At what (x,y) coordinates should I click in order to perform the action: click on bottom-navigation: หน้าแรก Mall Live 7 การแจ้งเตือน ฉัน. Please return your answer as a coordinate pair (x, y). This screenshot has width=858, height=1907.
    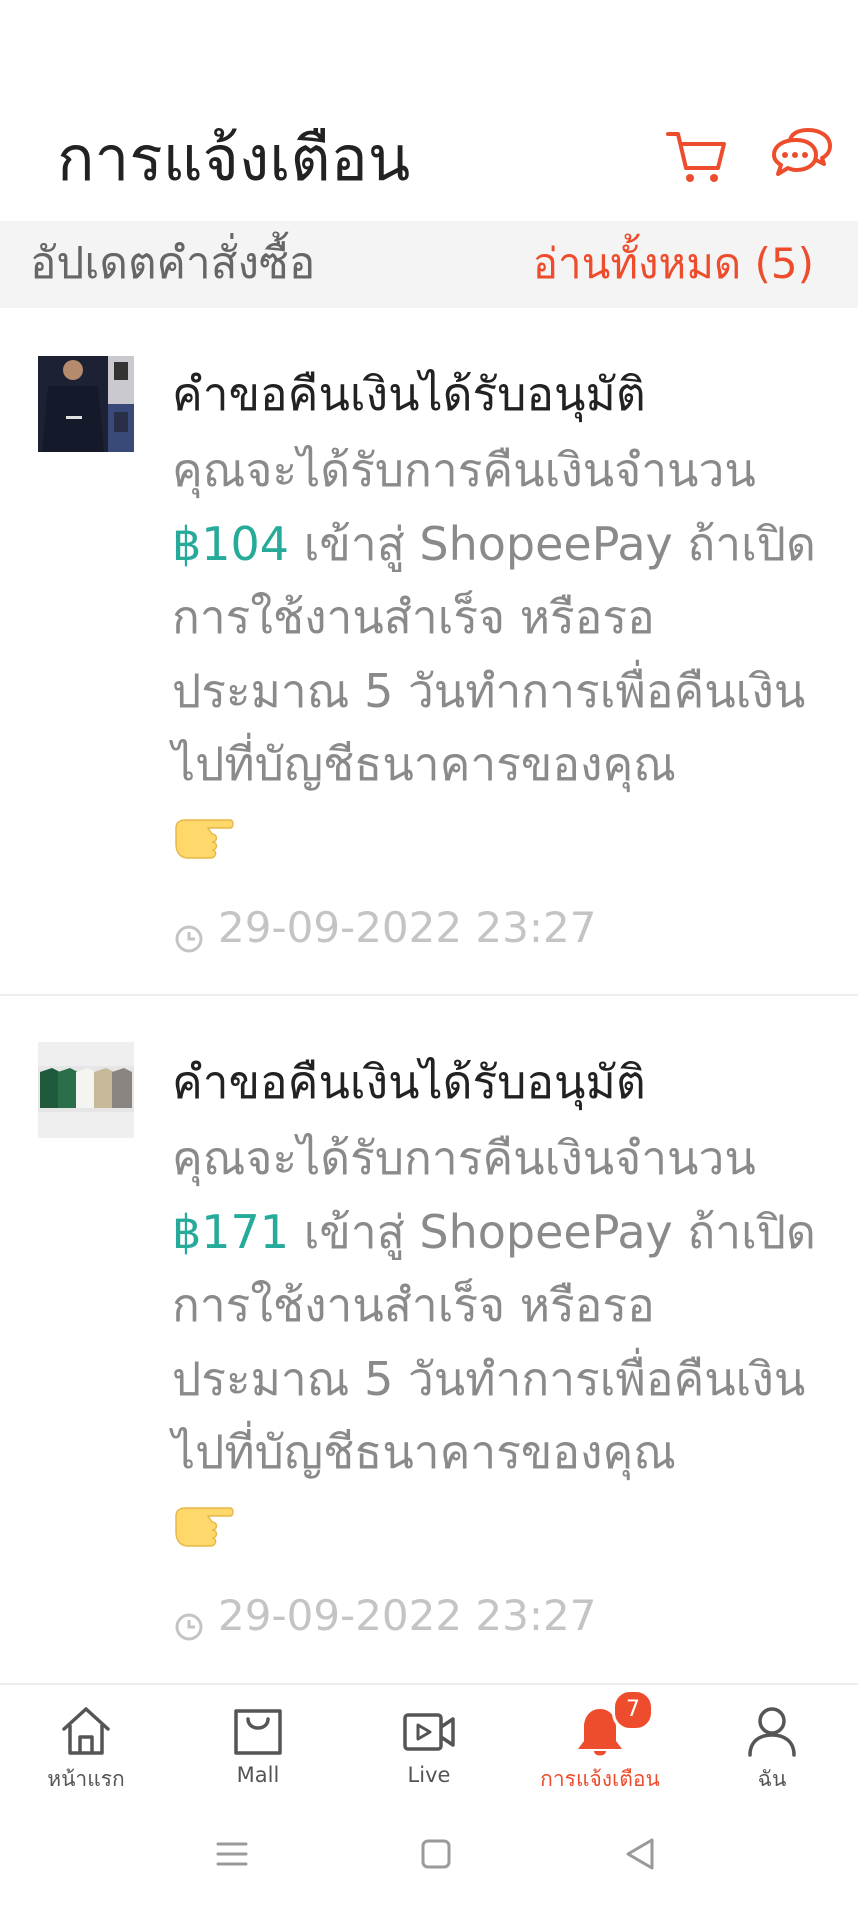
    Looking at the image, I should click on (429, 1740).